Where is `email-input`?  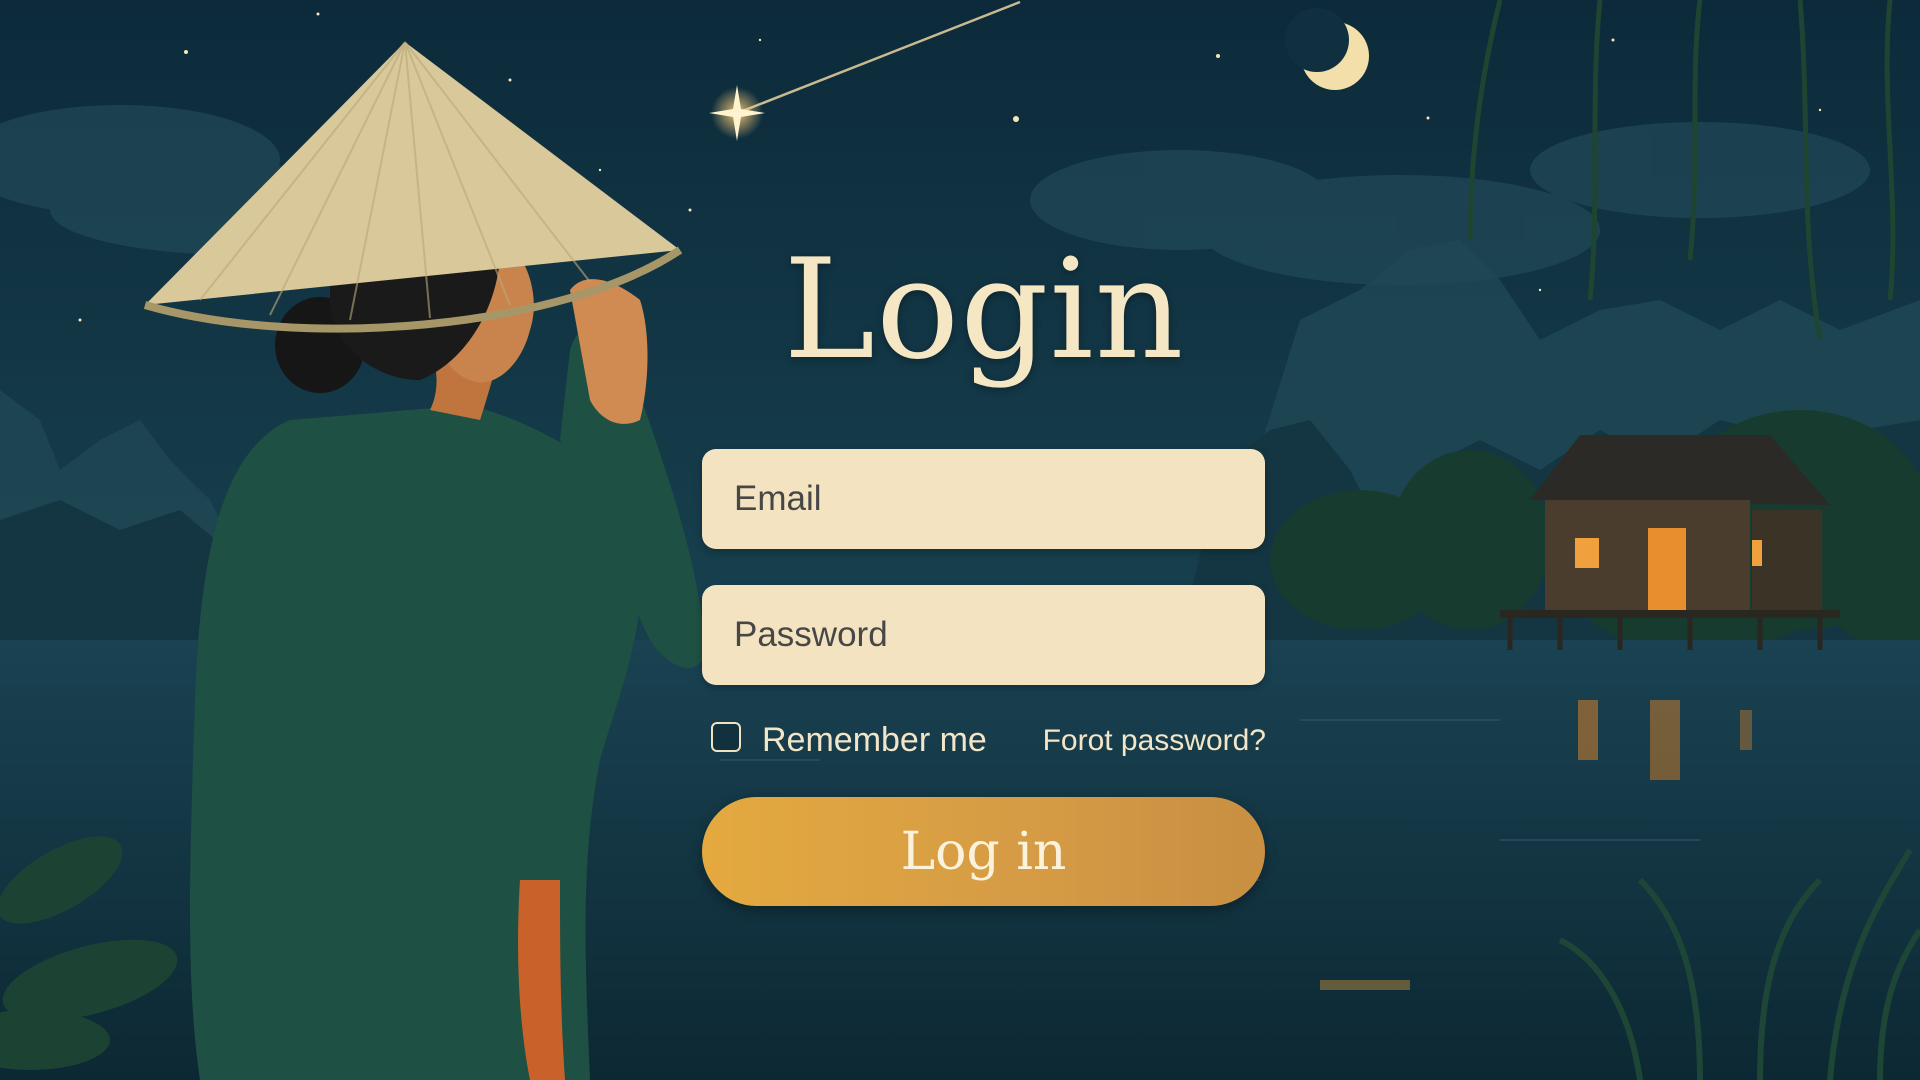
email-input is located at coordinates (983, 499).